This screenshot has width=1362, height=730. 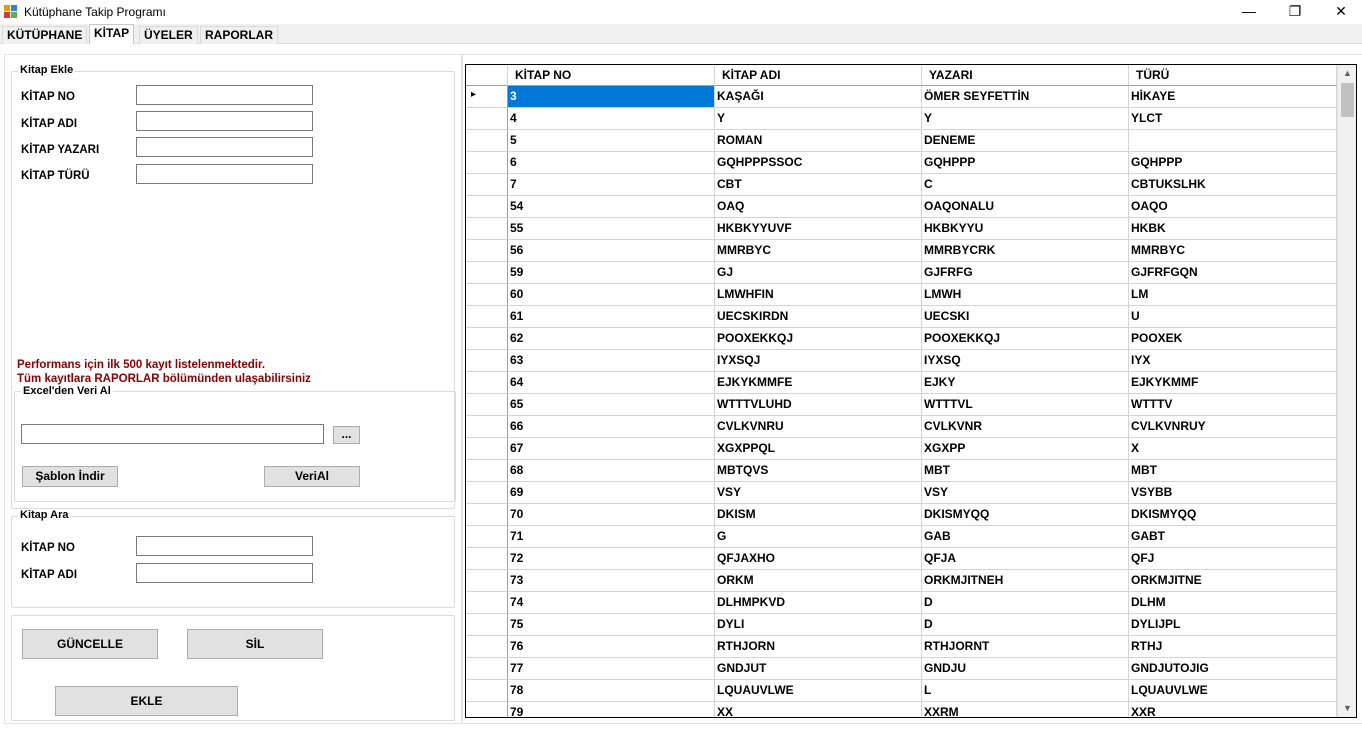 What do you see at coordinates (818, 383) in the screenshot?
I see `cell-book-name: EJKYKMMFE` at bounding box center [818, 383].